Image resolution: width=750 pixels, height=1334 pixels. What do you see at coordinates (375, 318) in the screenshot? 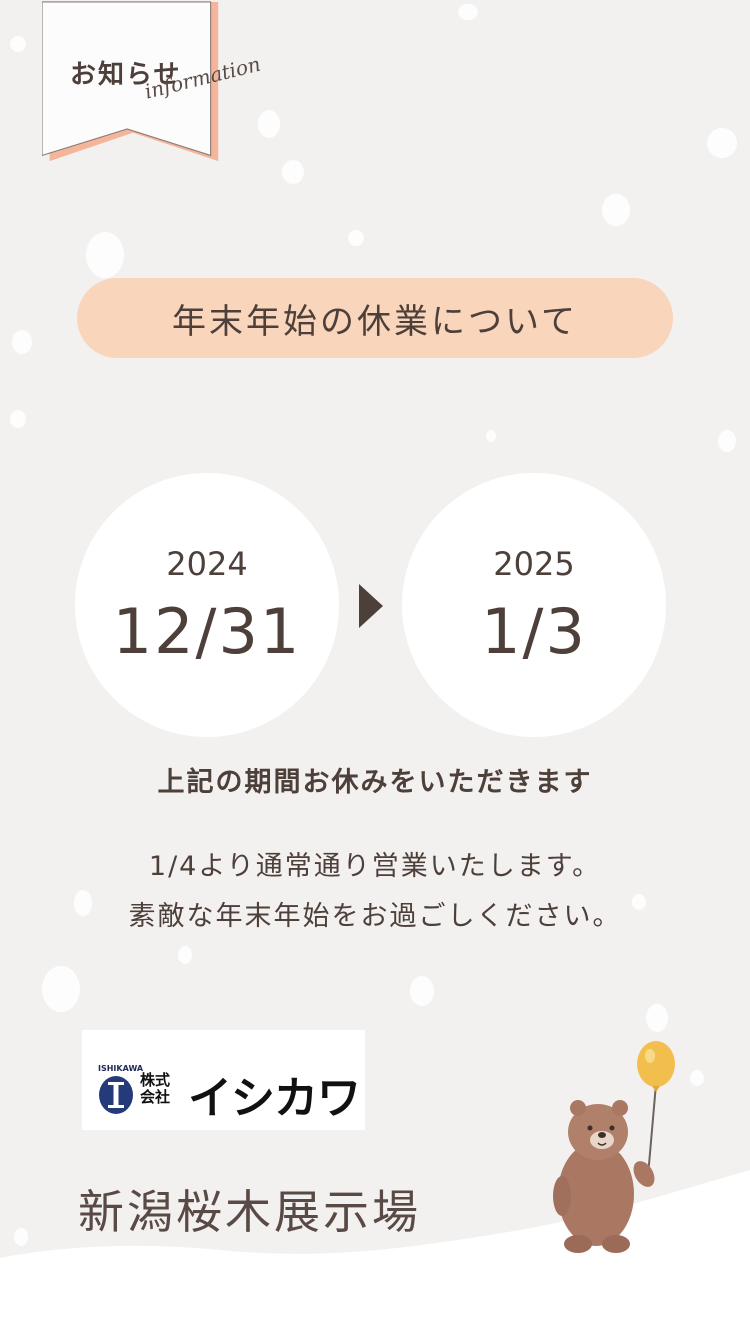
I see `page-title: 年末年始の休業について` at bounding box center [375, 318].